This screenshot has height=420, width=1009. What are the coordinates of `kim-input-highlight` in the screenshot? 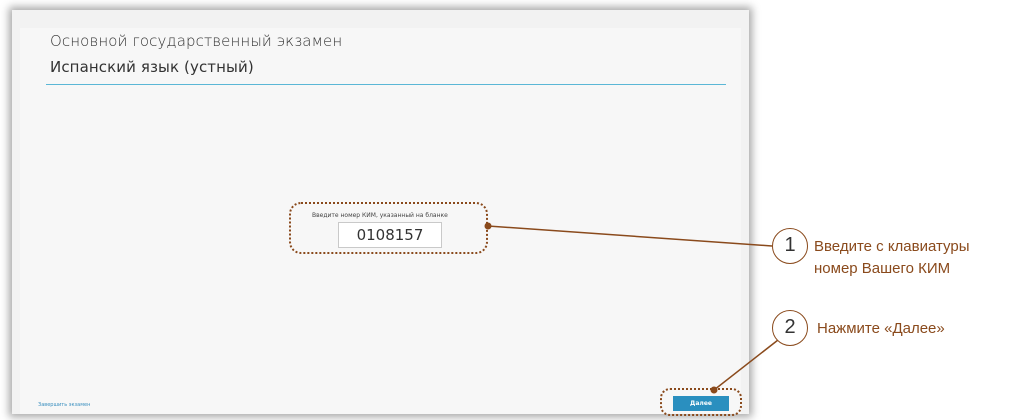 It's located at (388, 228).